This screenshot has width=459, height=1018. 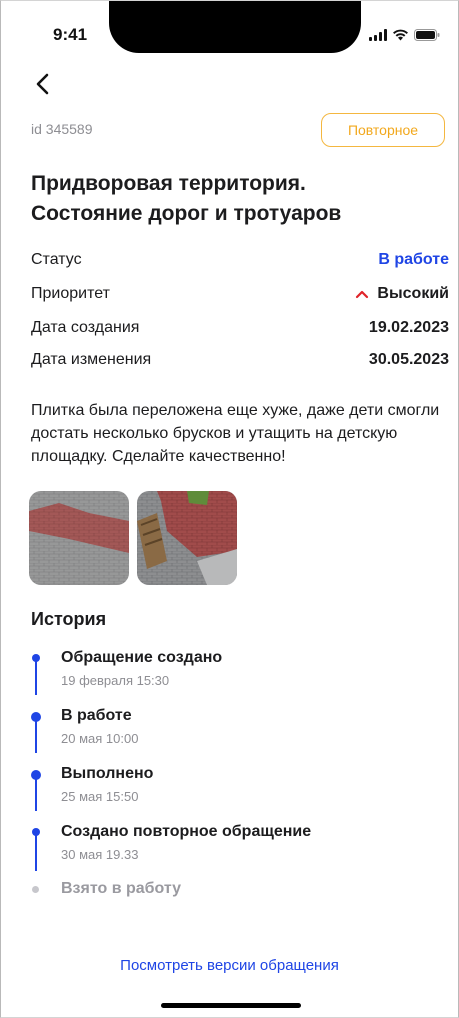 I want to click on signal-icon, so click(x=378, y=35).